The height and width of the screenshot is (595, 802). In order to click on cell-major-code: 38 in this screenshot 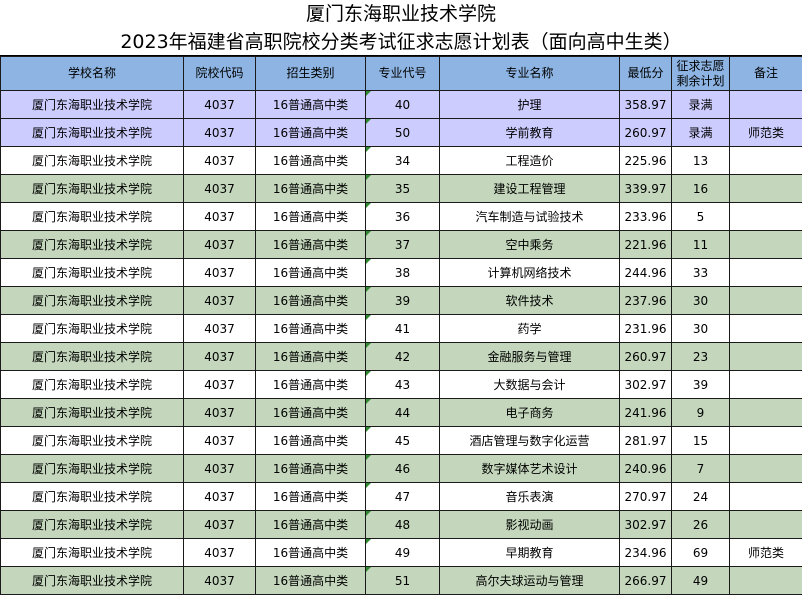, I will do `click(403, 273)`.